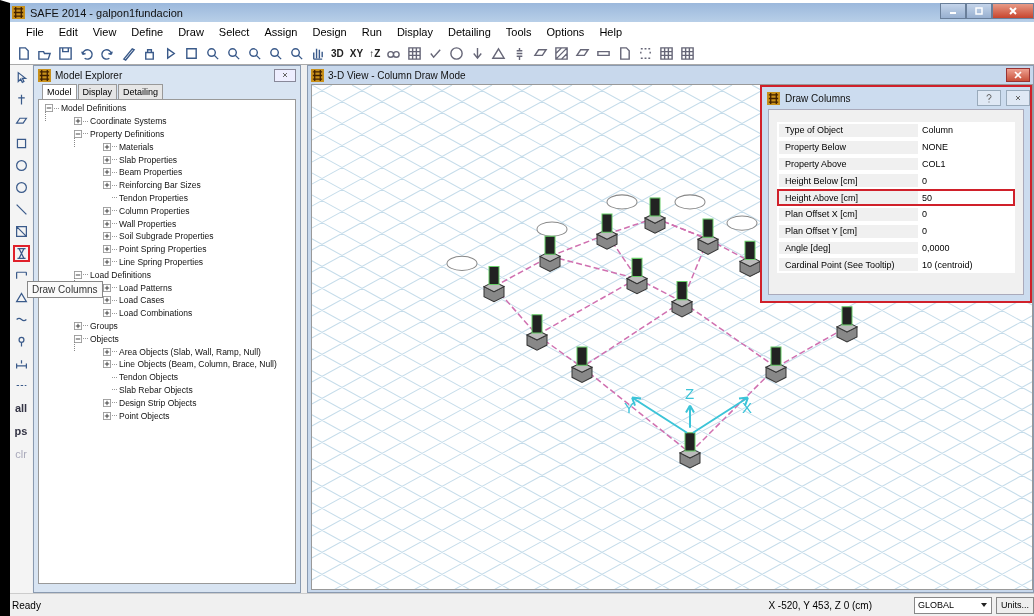 The height and width of the screenshot is (616, 1034). I want to click on zoom-in-icon, so click(254, 53).